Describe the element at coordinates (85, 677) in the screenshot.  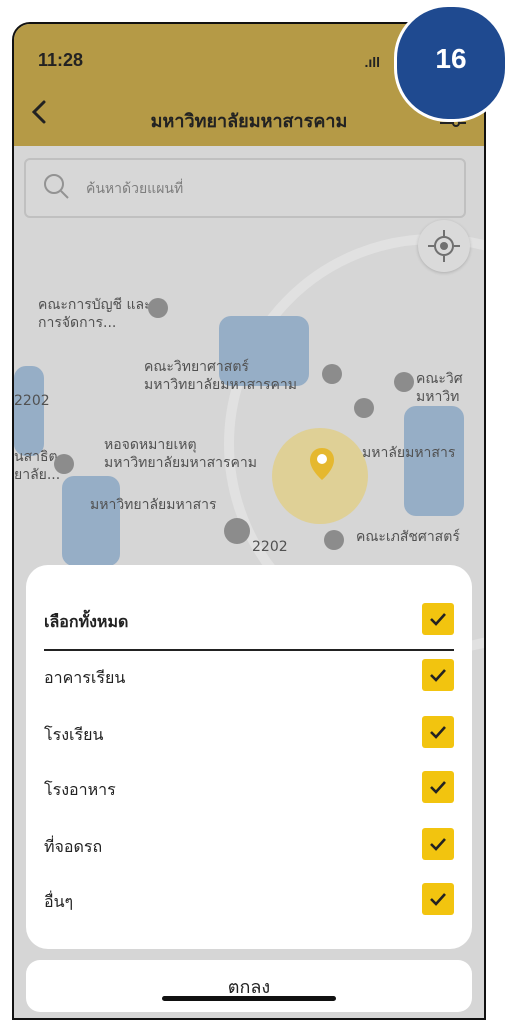
I see `filter-label: อาคารเรียน` at that location.